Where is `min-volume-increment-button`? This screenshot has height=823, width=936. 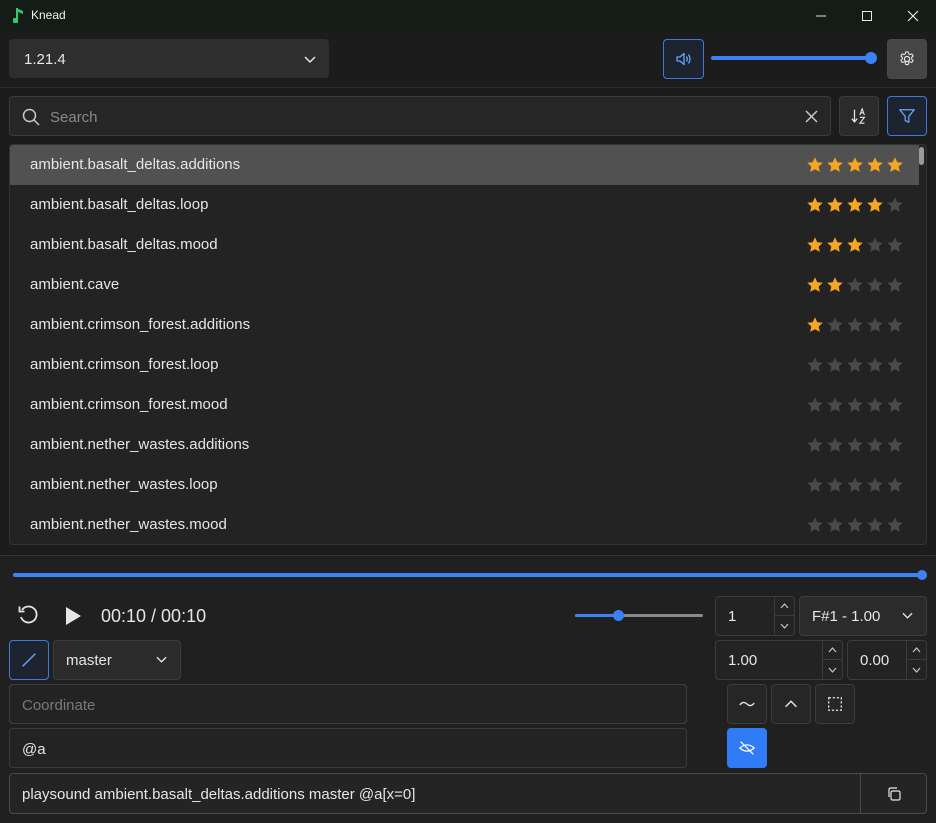
min-volume-increment-button is located at coordinates (916, 650).